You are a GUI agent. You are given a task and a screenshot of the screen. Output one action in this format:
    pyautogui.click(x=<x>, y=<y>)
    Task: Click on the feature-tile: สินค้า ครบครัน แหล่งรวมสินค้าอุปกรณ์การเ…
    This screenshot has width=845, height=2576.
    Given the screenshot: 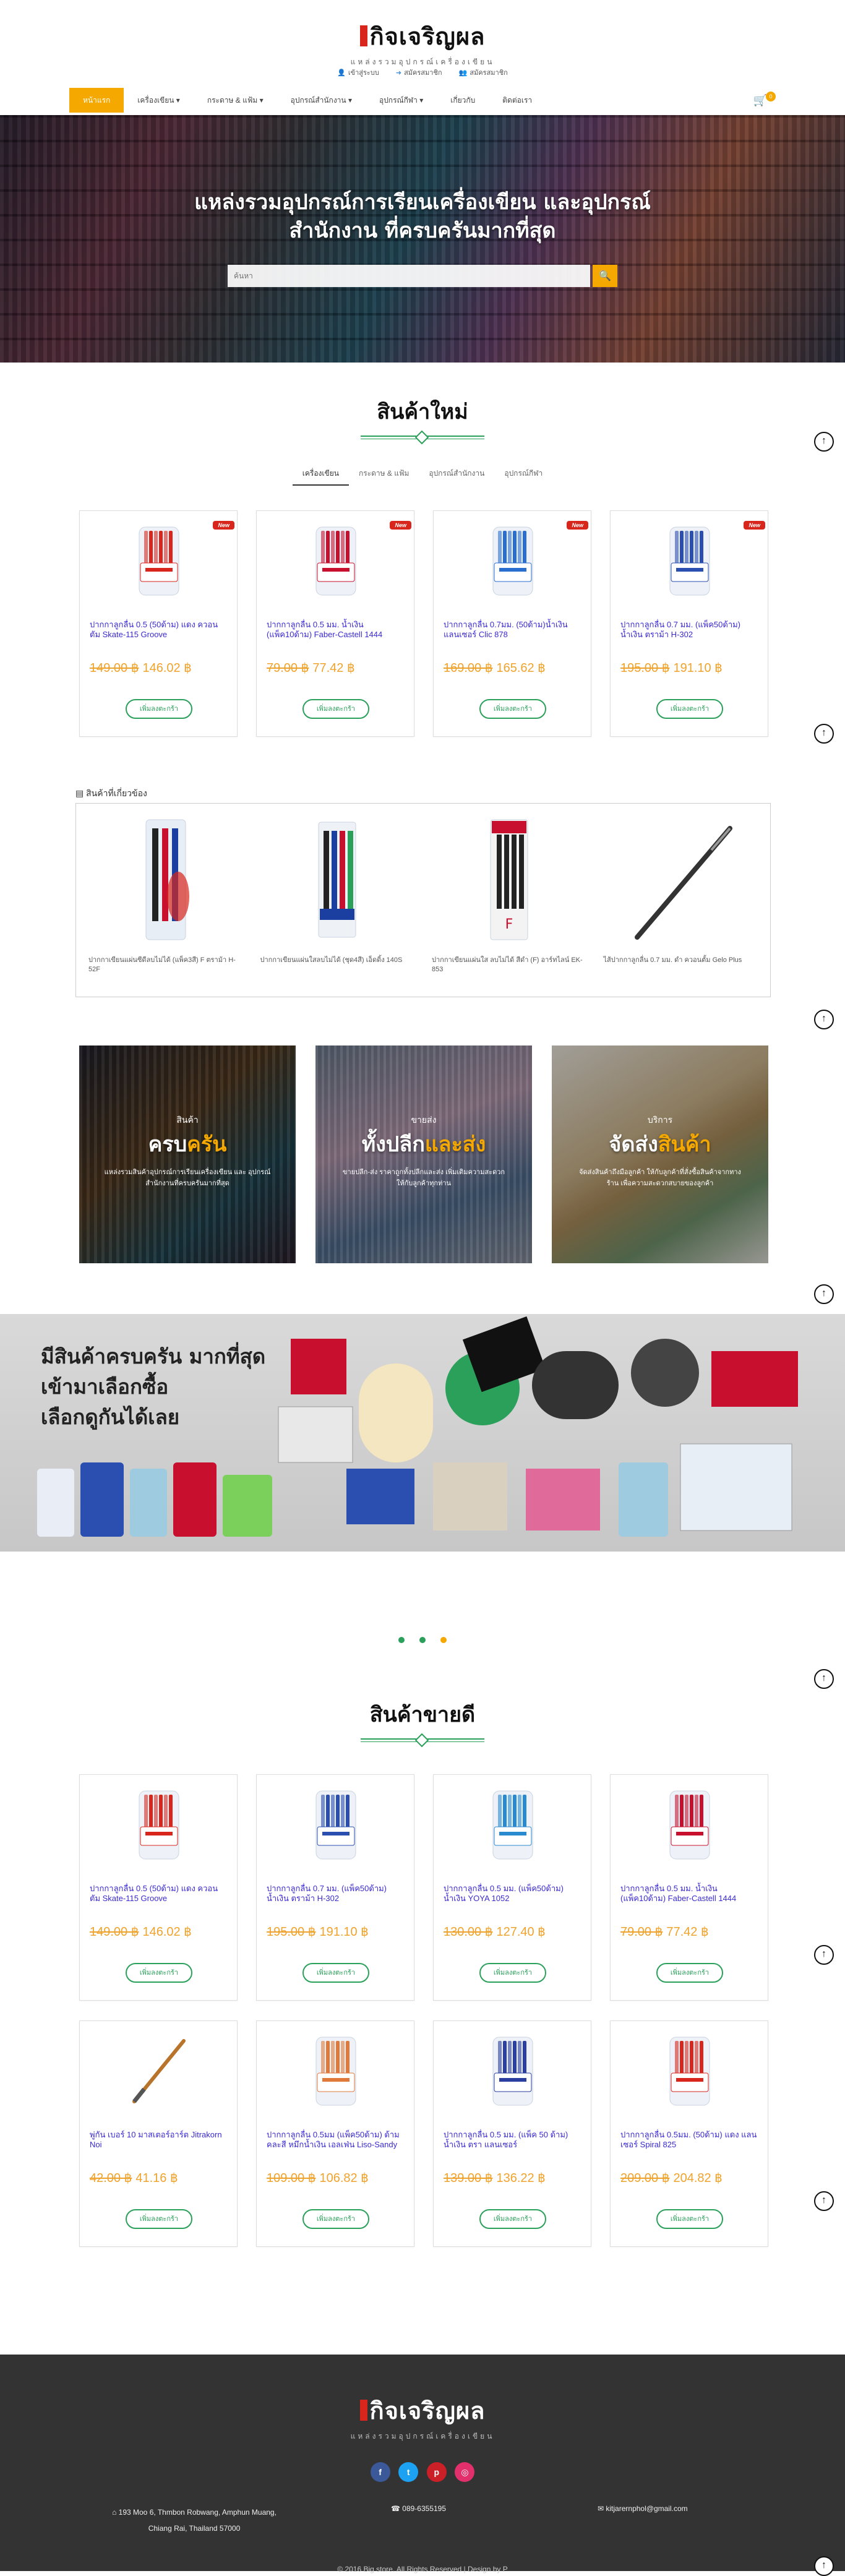 What is the action you would take?
    pyautogui.click(x=187, y=1154)
    